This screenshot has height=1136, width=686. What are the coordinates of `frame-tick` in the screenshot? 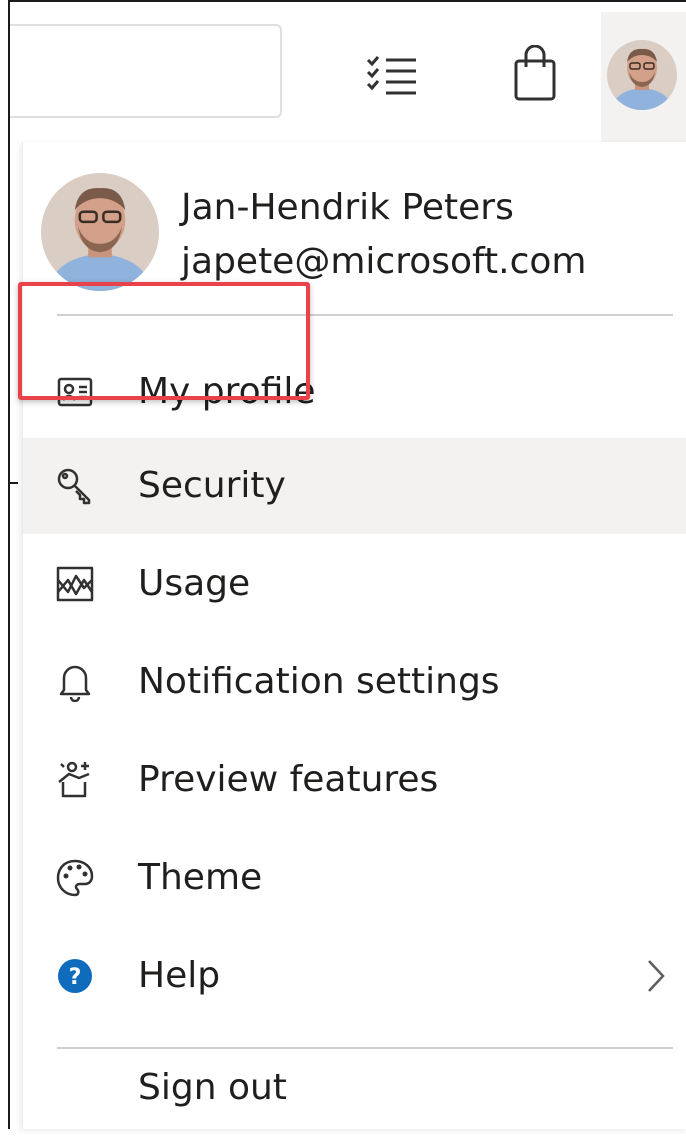 It's located at (14, 483).